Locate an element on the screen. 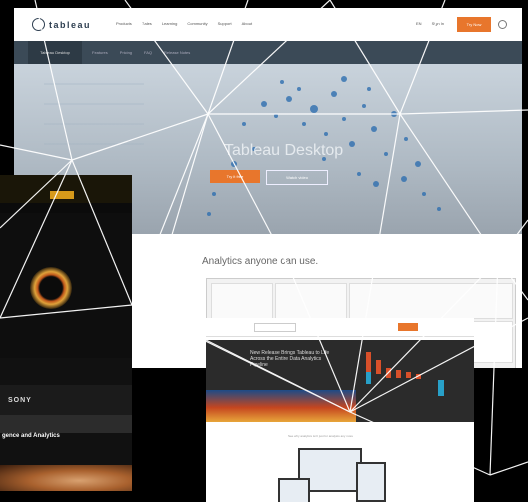 The height and width of the screenshot is (502, 528). ring-chart-visual is located at coordinates (51, 288).